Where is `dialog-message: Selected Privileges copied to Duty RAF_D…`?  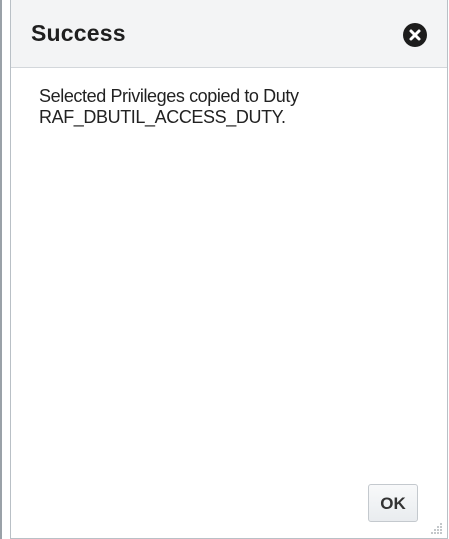 dialog-message: Selected Privileges copied to Duty RAF_D… is located at coordinates (229, 107).